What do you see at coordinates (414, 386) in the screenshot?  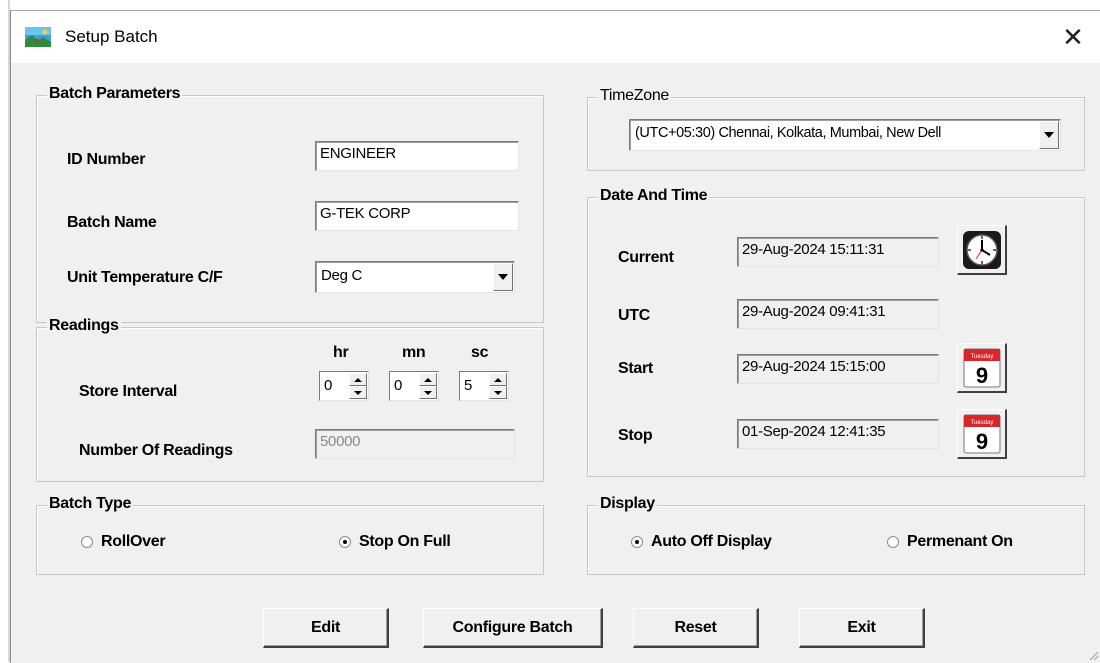 I see `minutes-spinner: 0` at bounding box center [414, 386].